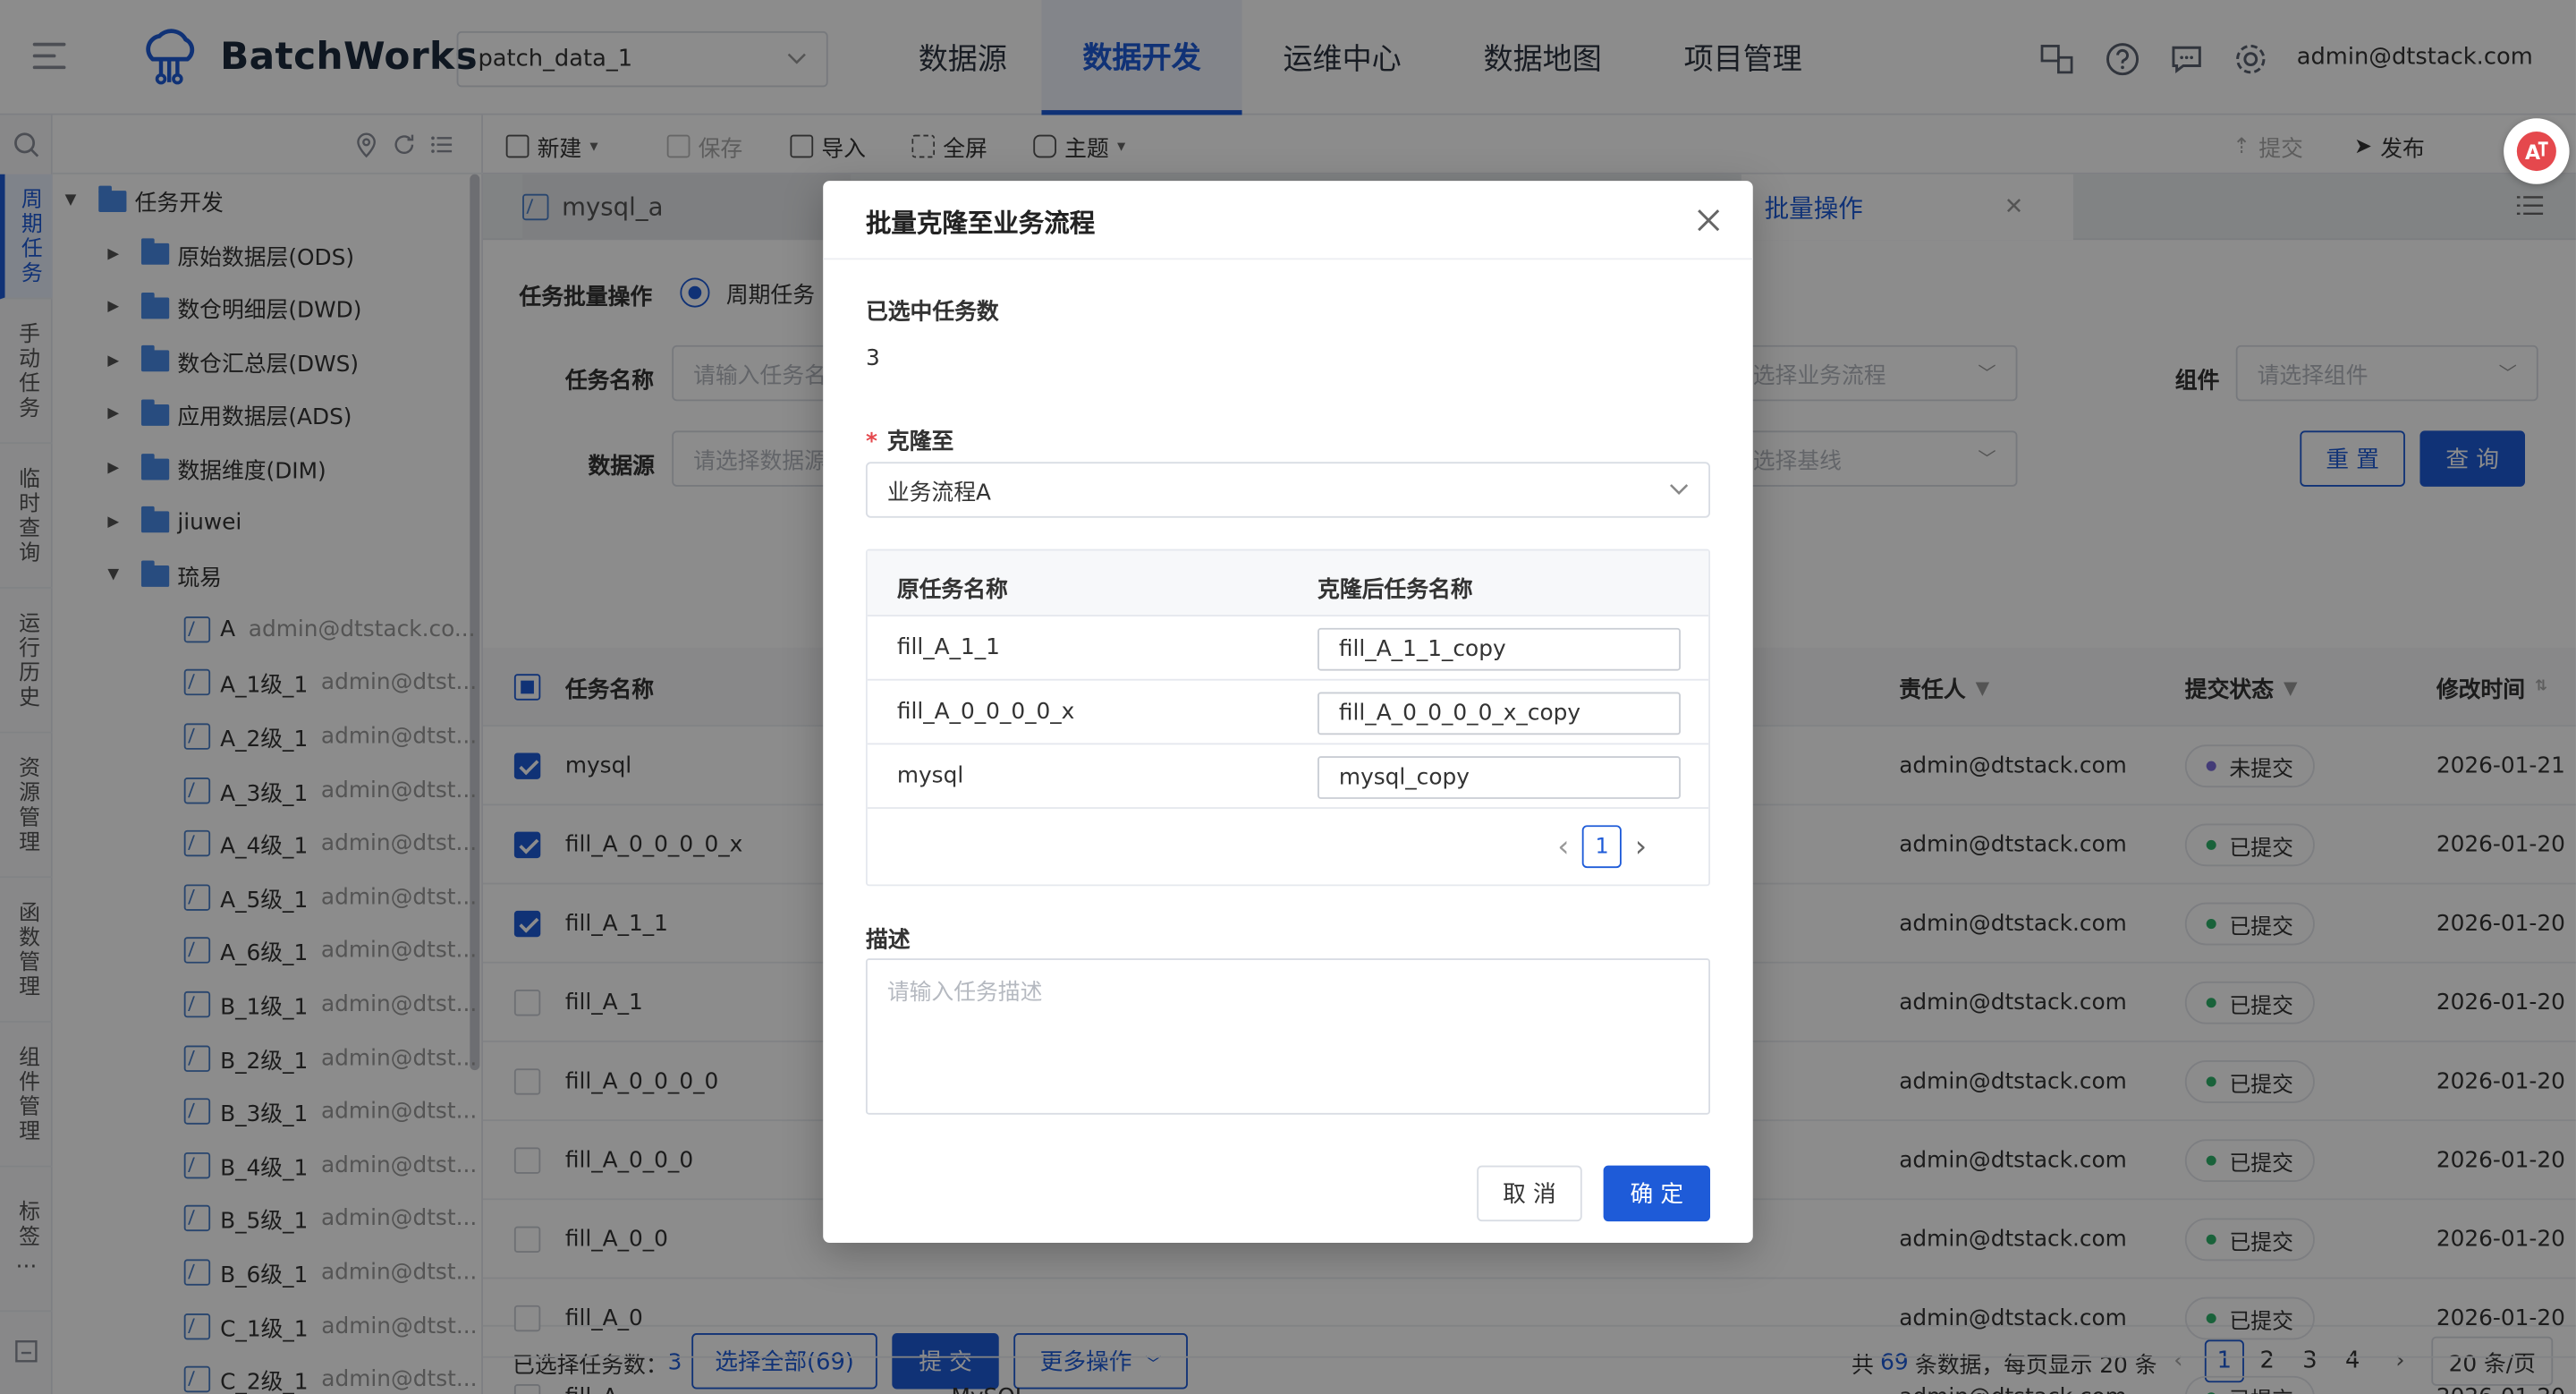 The width and height of the screenshot is (2576, 1394). I want to click on svg-text: A, so click(2532, 153).